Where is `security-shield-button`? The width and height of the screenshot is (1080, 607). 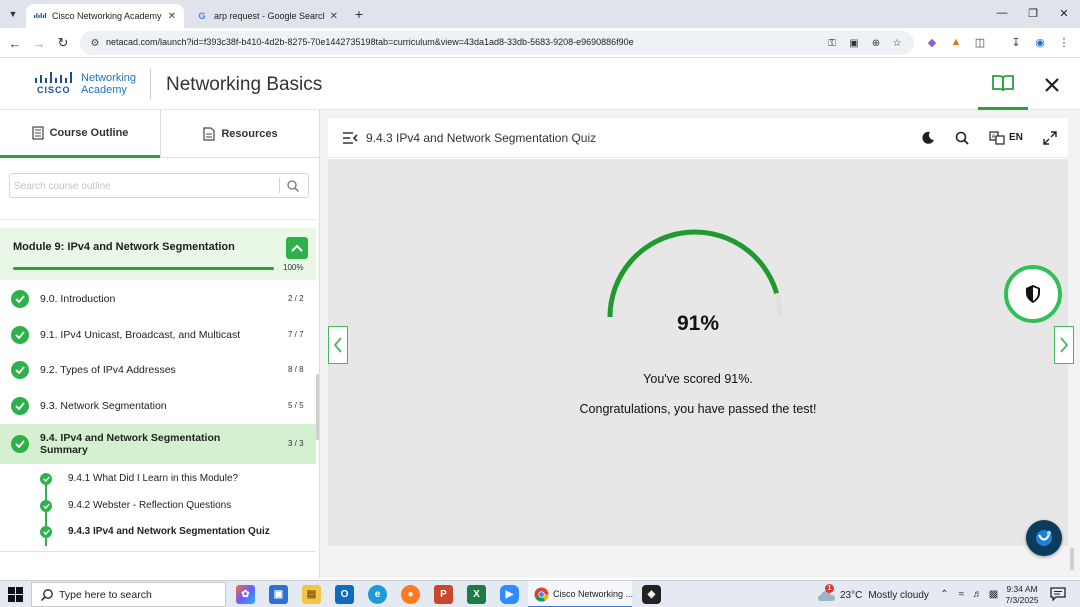
security-shield-button is located at coordinates (1033, 294).